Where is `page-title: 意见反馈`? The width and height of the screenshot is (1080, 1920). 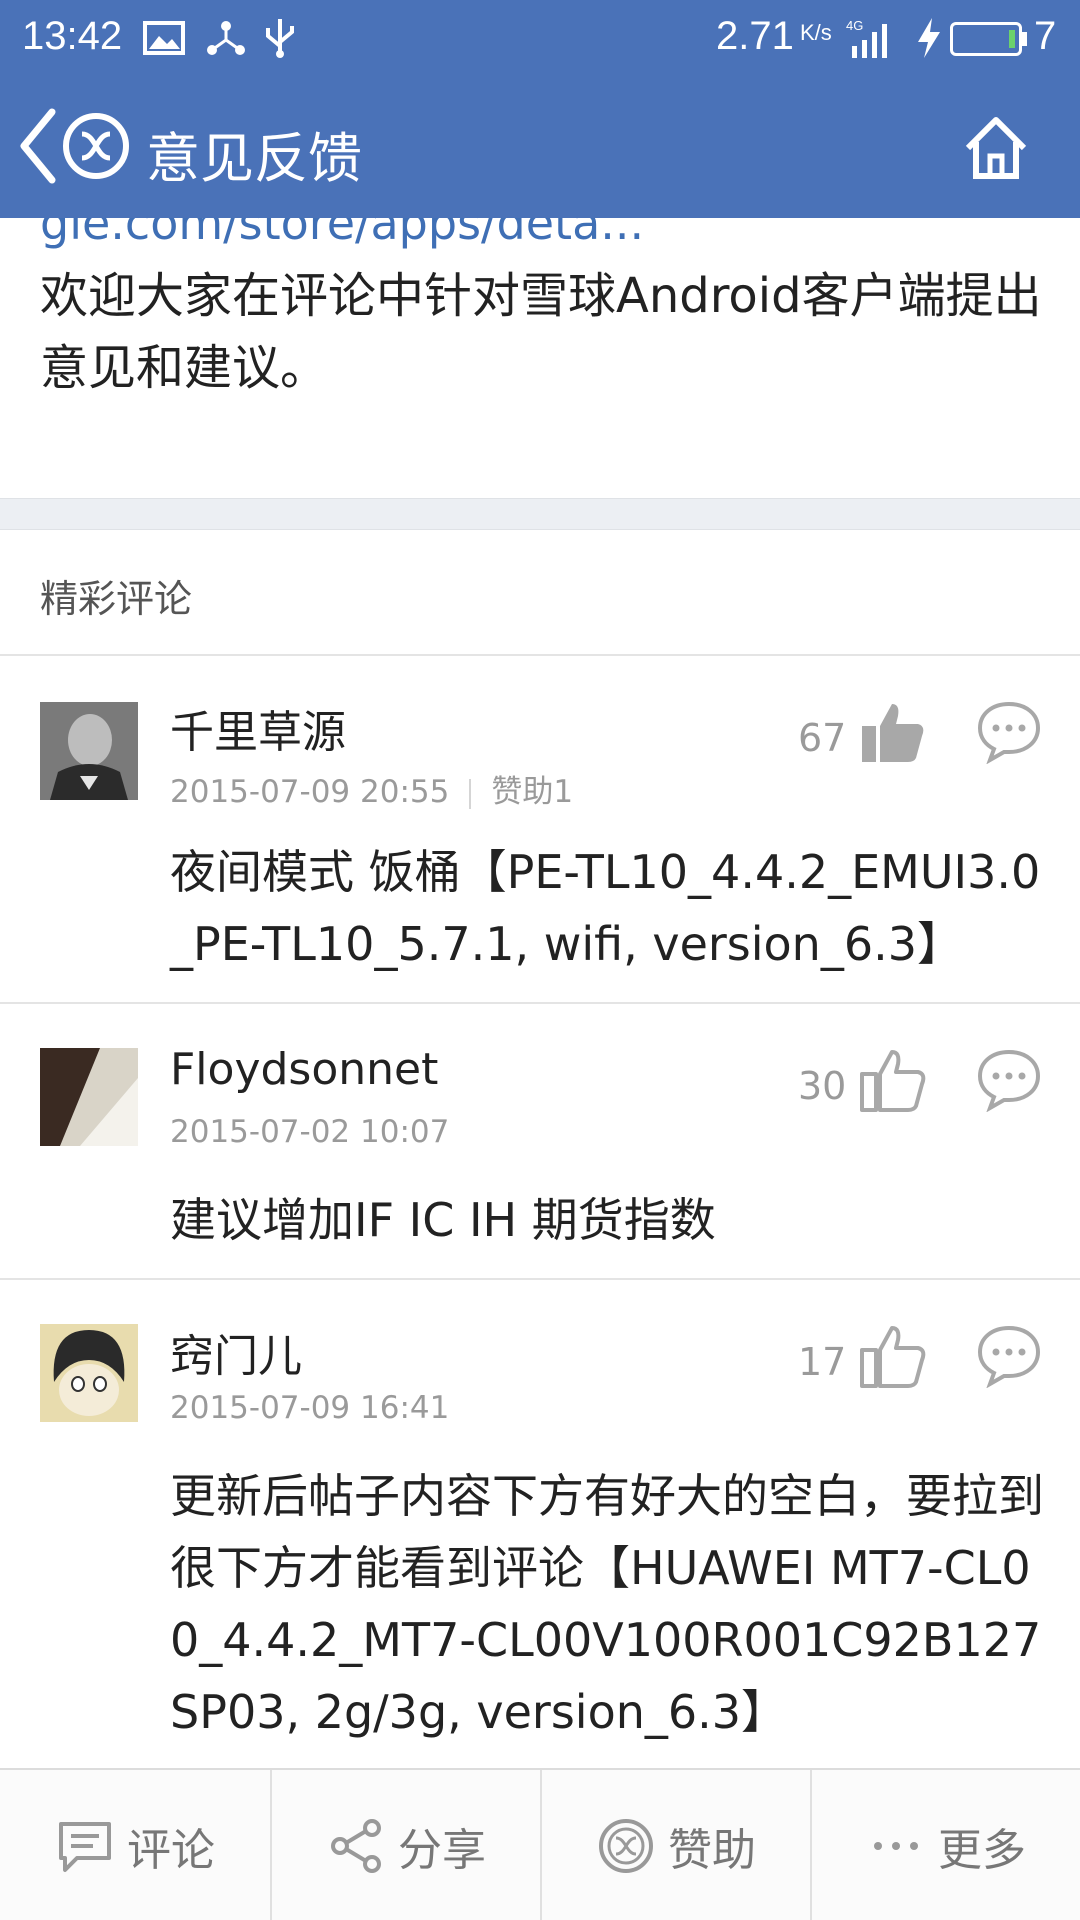 page-title: 意见反馈 is located at coordinates (254, 158).